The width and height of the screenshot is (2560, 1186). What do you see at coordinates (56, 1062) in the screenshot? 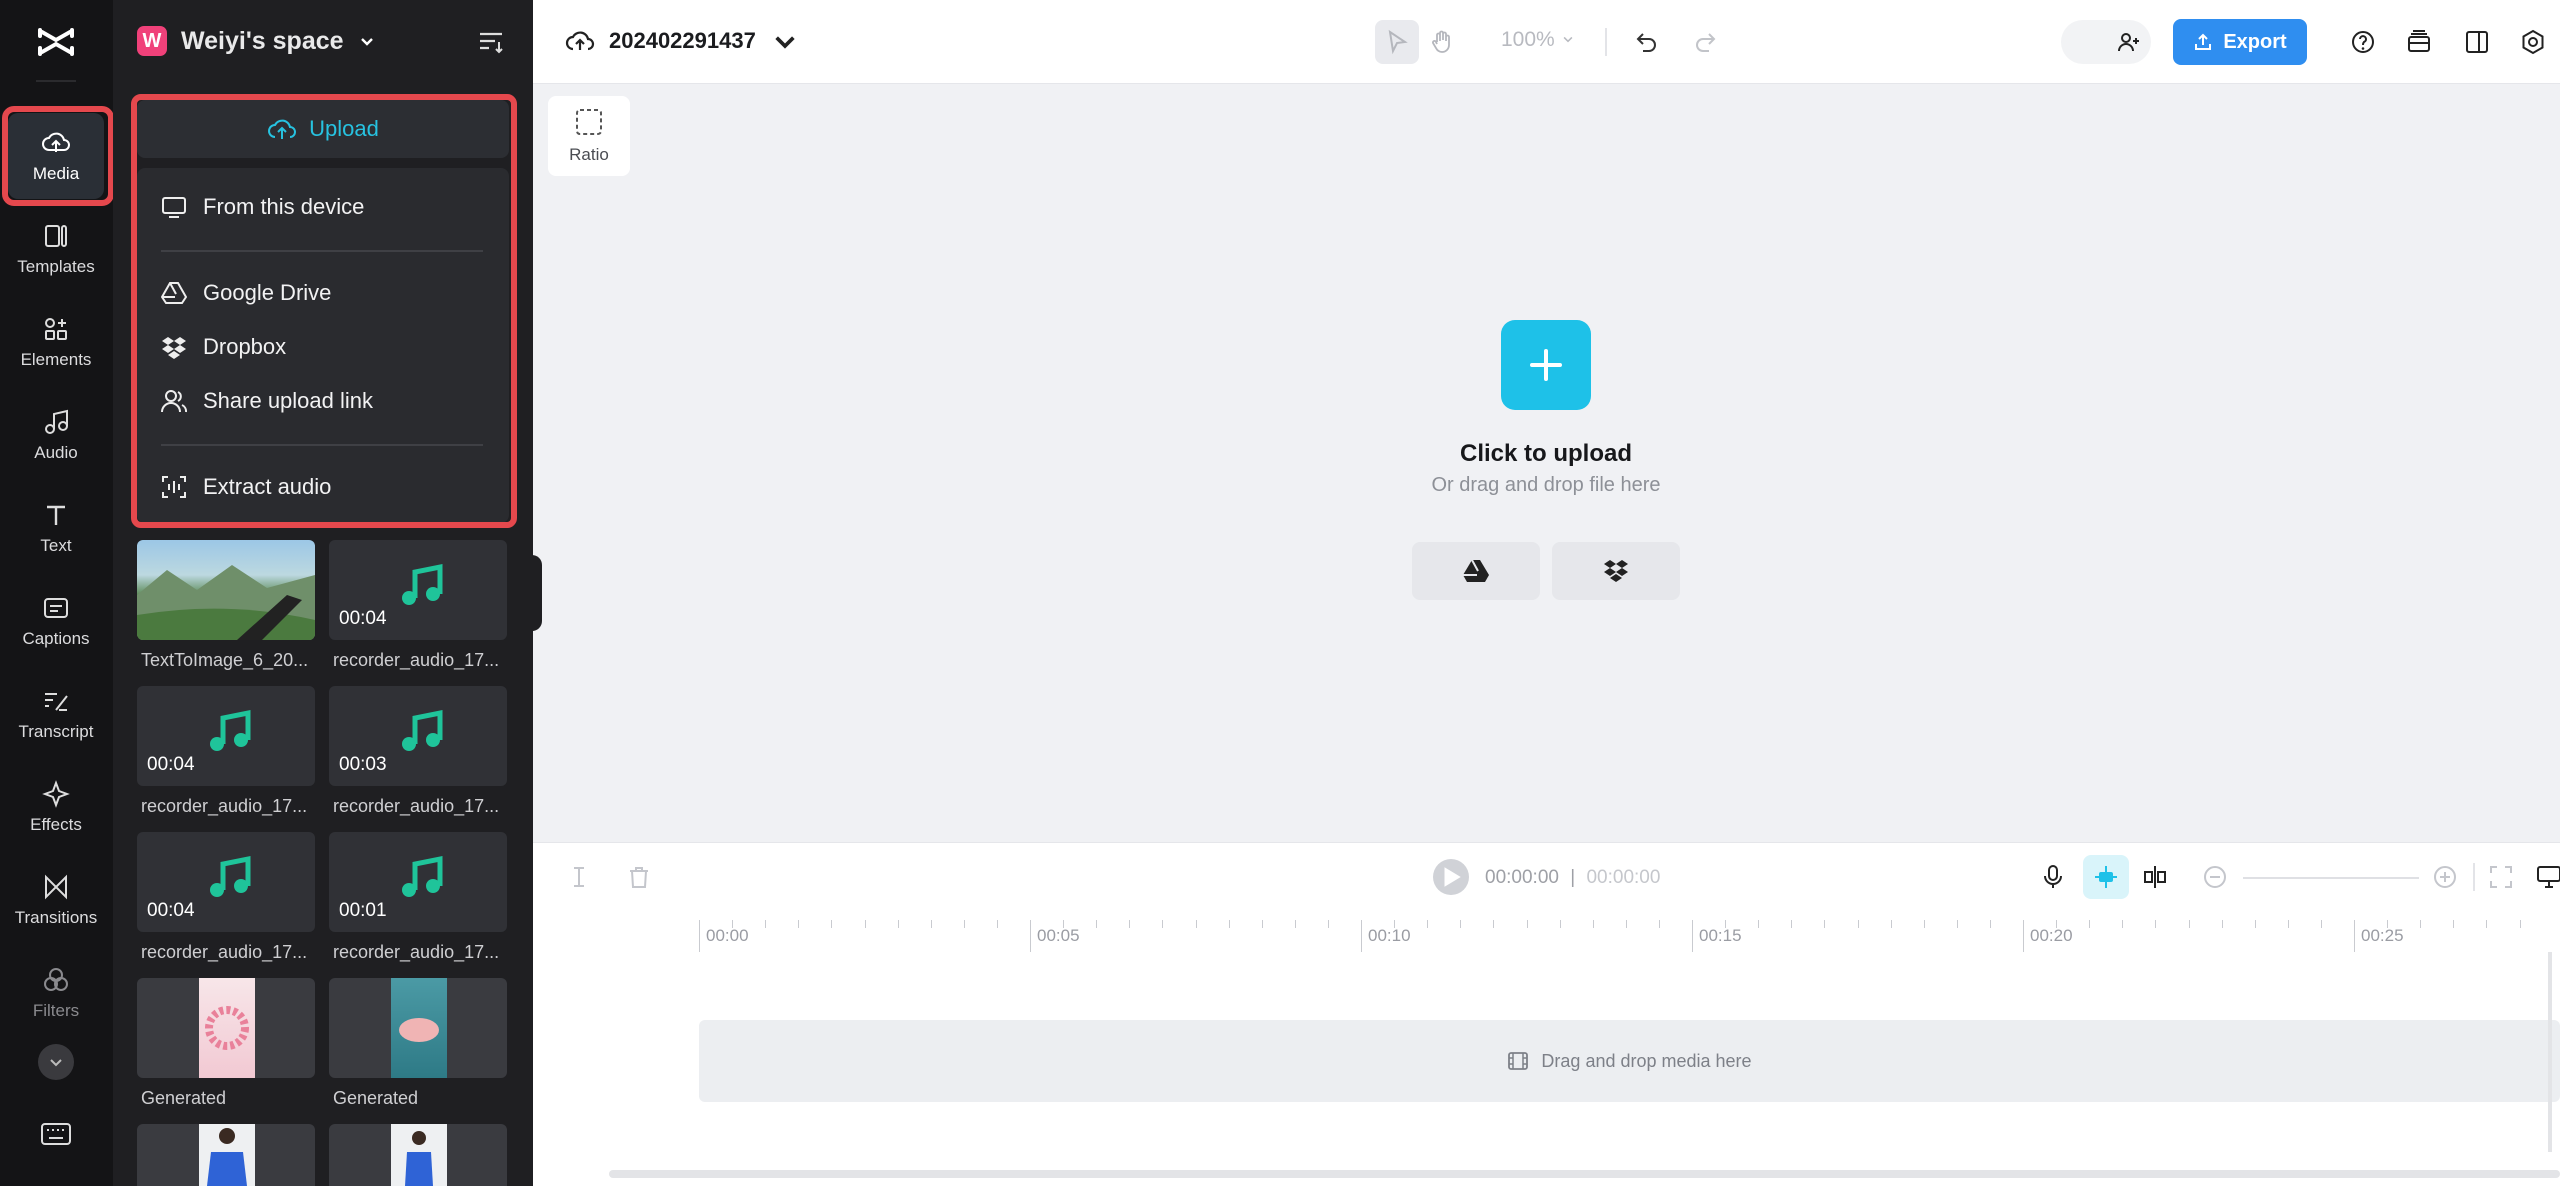
I see `rail-more-button` at bounding box center [56, 1062].